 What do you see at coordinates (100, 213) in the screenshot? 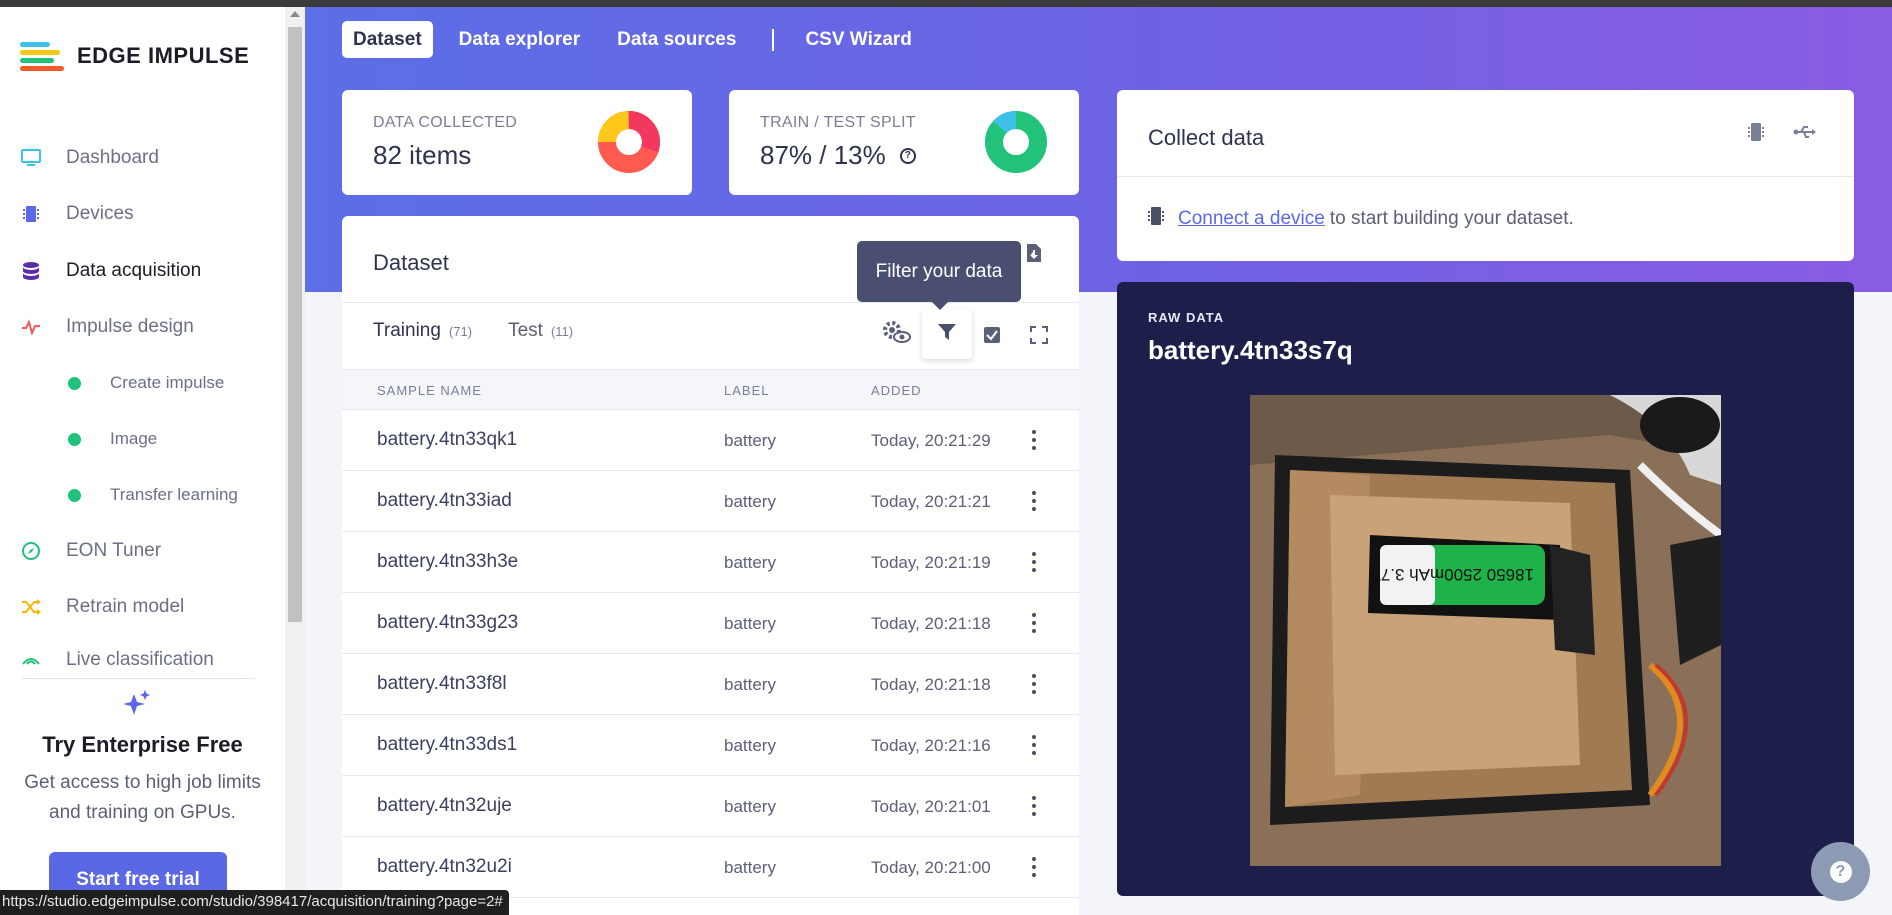
I see `sidebar-item-label: Devices` at bounding box center [100, 213].